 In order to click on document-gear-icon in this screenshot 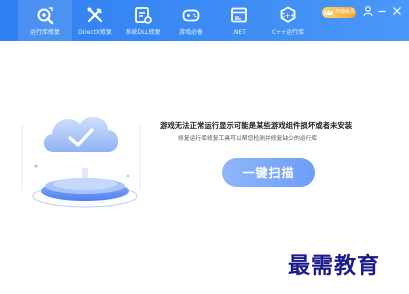, I will do `click(143, 15)`.